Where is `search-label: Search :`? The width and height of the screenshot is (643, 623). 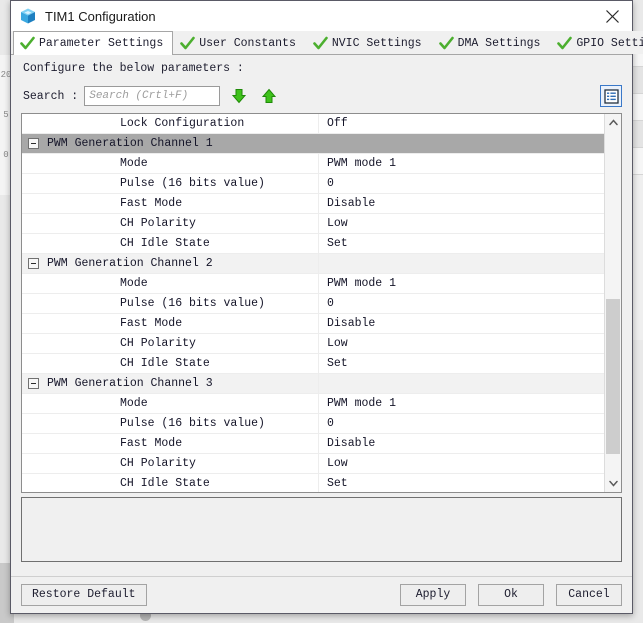
search-label: Search : is located at coordinates (51, 96).